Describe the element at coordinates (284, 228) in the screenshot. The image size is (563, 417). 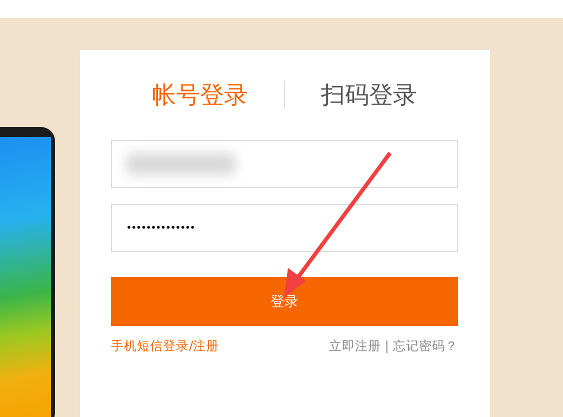
I see `password-field: ••••••••••••••` at that location.